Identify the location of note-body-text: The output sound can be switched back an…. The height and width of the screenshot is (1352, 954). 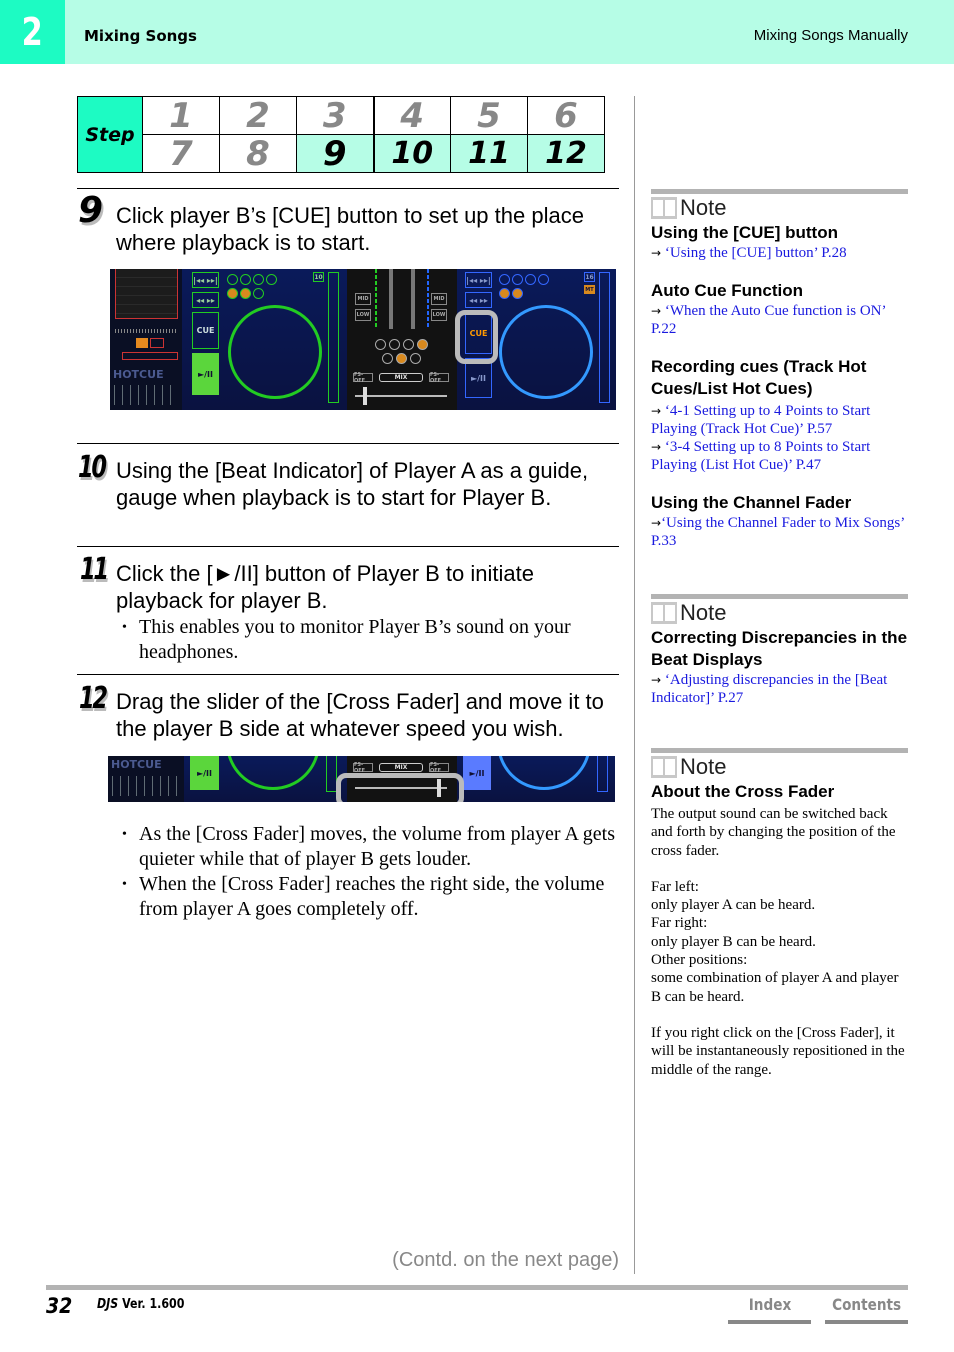
(773, 832).